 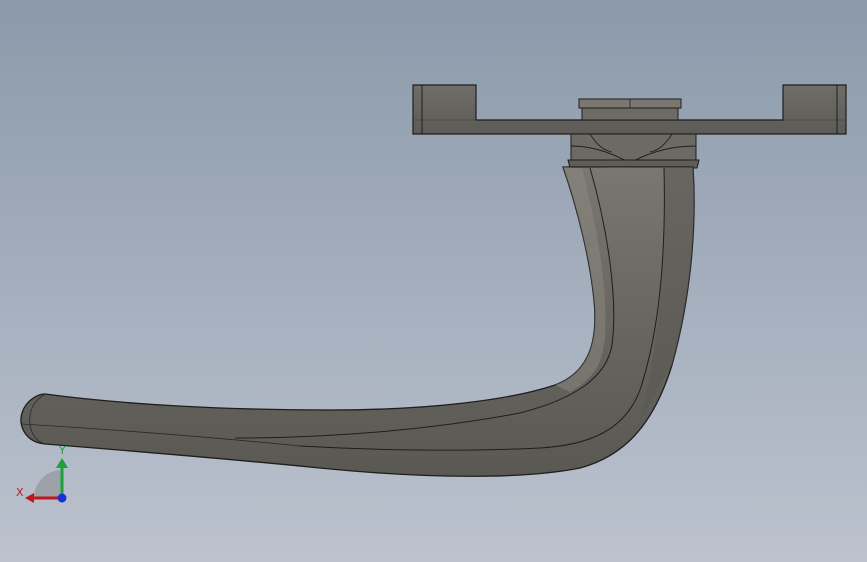 I want to click on y-axis-label: Y, so click(x=62, y=450).